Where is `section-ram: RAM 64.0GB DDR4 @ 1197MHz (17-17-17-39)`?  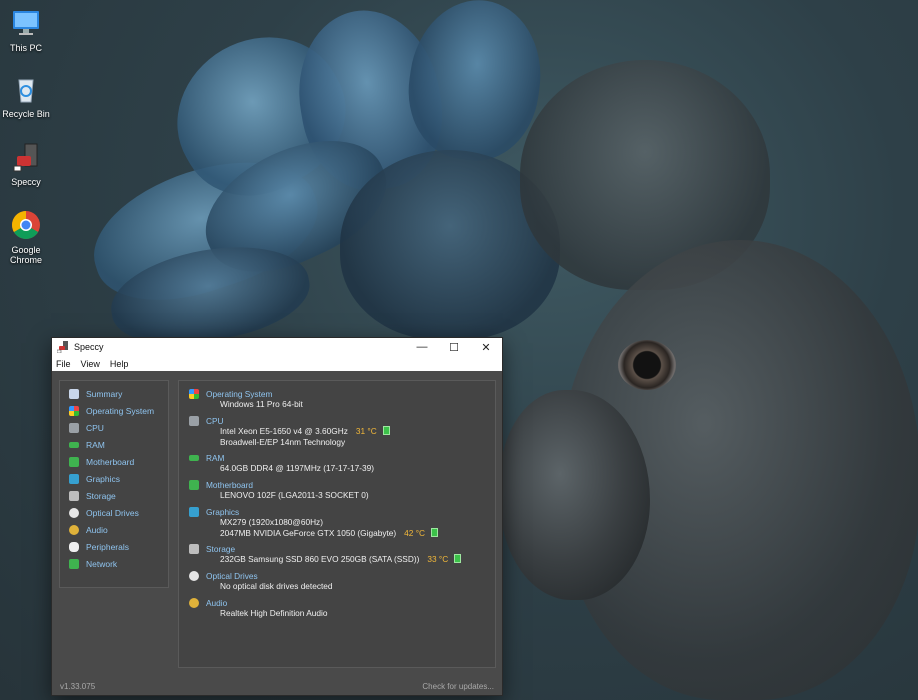
section-ram: RAM 64.0GB DDR4 @ 1197MHz (17-17-17-39) is located at coordinates (281, 463).